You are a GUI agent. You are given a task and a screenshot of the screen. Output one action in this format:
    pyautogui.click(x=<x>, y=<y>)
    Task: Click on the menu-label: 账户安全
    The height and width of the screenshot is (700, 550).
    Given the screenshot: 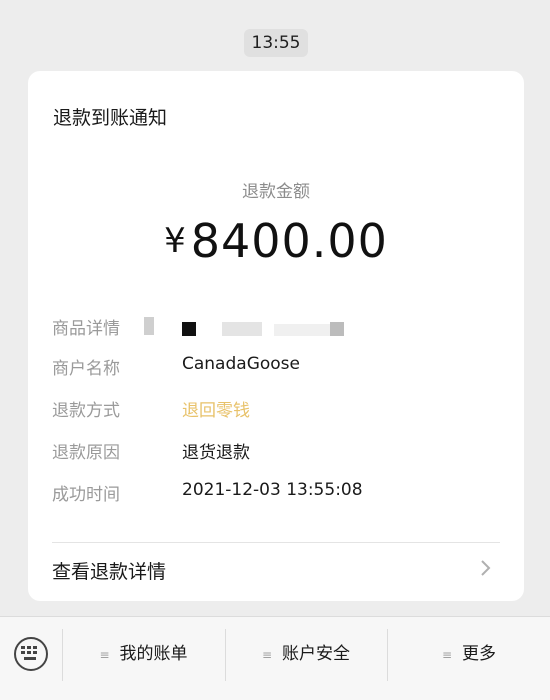 What is the action you would take?
    pyautogui.click(x=316, y=654)
    